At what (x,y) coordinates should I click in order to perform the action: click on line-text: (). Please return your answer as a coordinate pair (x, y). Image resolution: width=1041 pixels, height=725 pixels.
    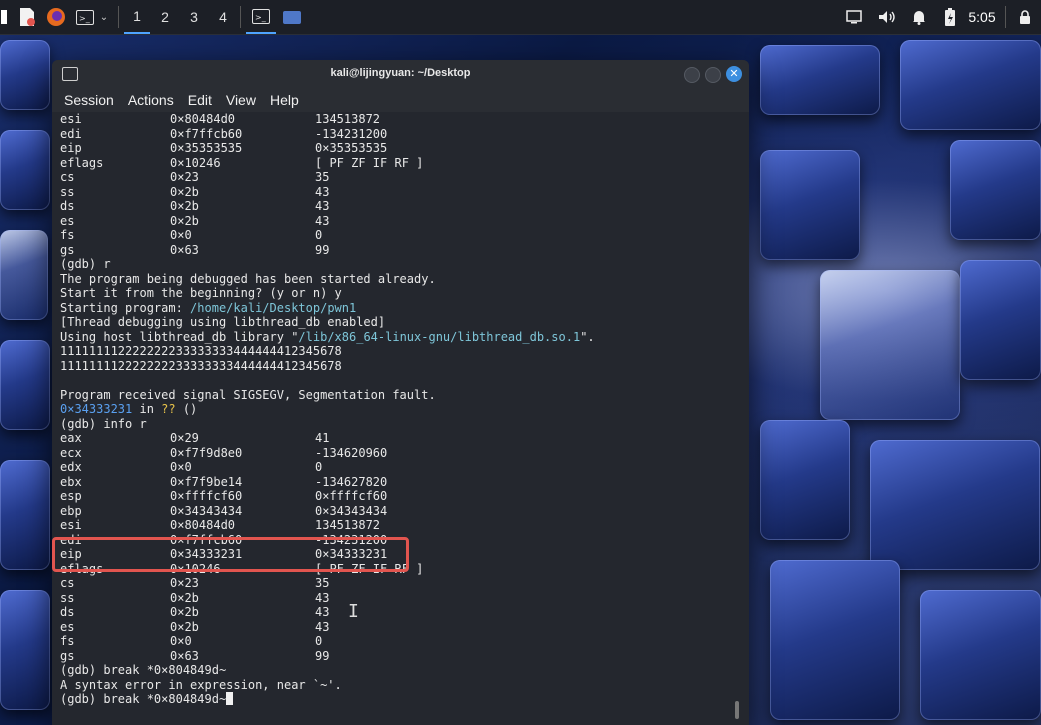
    Looking at the image, I should click on (186, 409).